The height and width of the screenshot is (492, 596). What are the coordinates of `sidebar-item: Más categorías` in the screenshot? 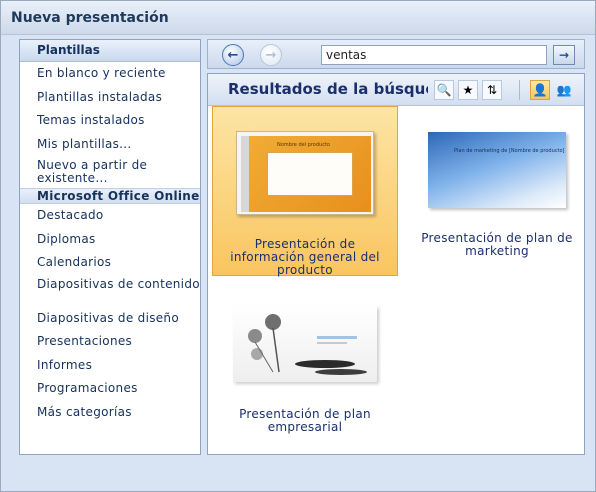 It's located at (110, 413).